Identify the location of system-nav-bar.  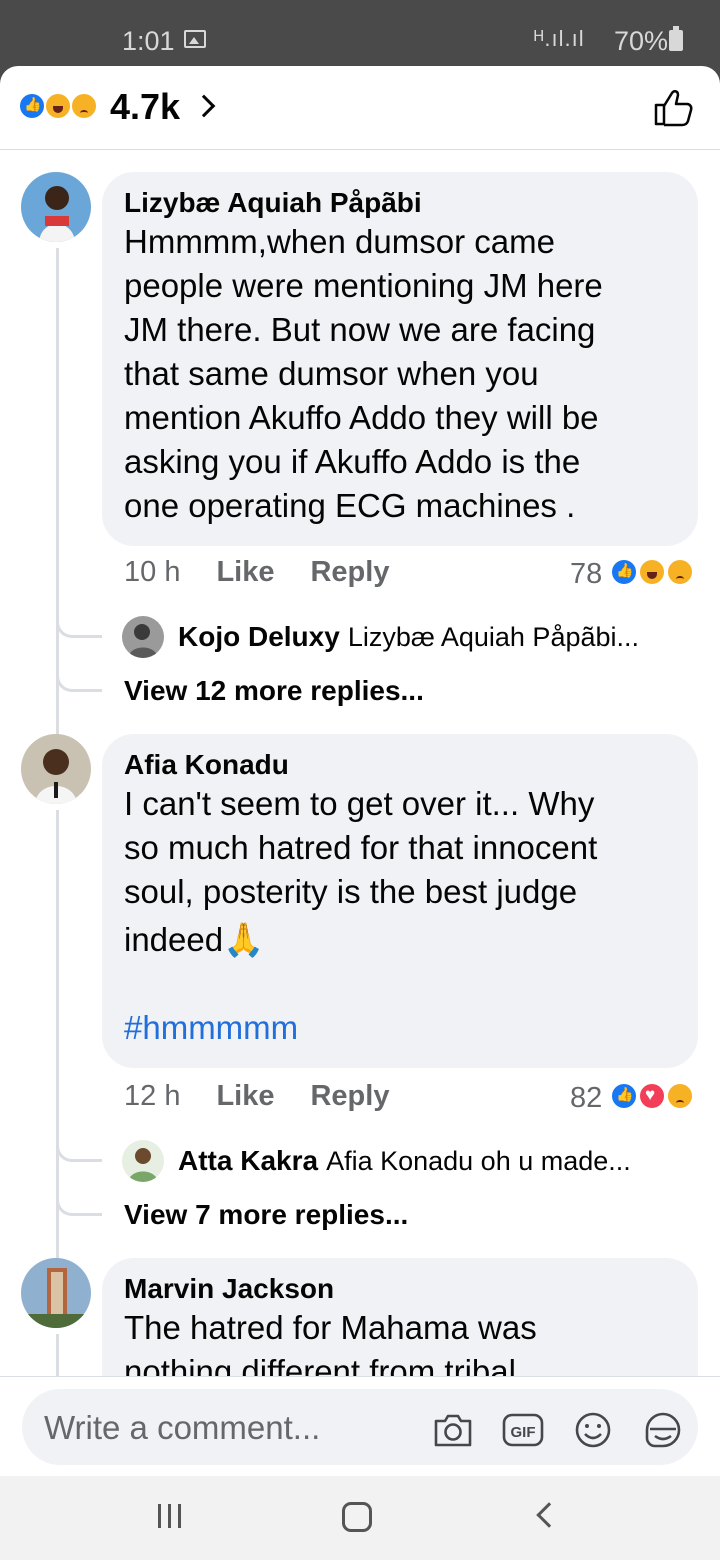
(360, 1518).